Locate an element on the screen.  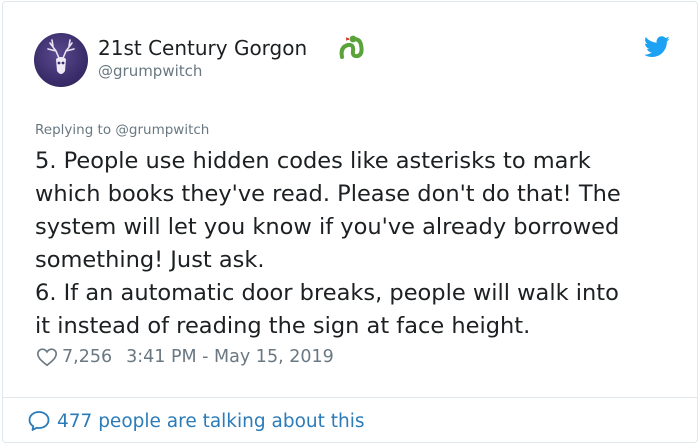
replying-to: Replying to @grumpwitch is located at coordinates (122, 130).